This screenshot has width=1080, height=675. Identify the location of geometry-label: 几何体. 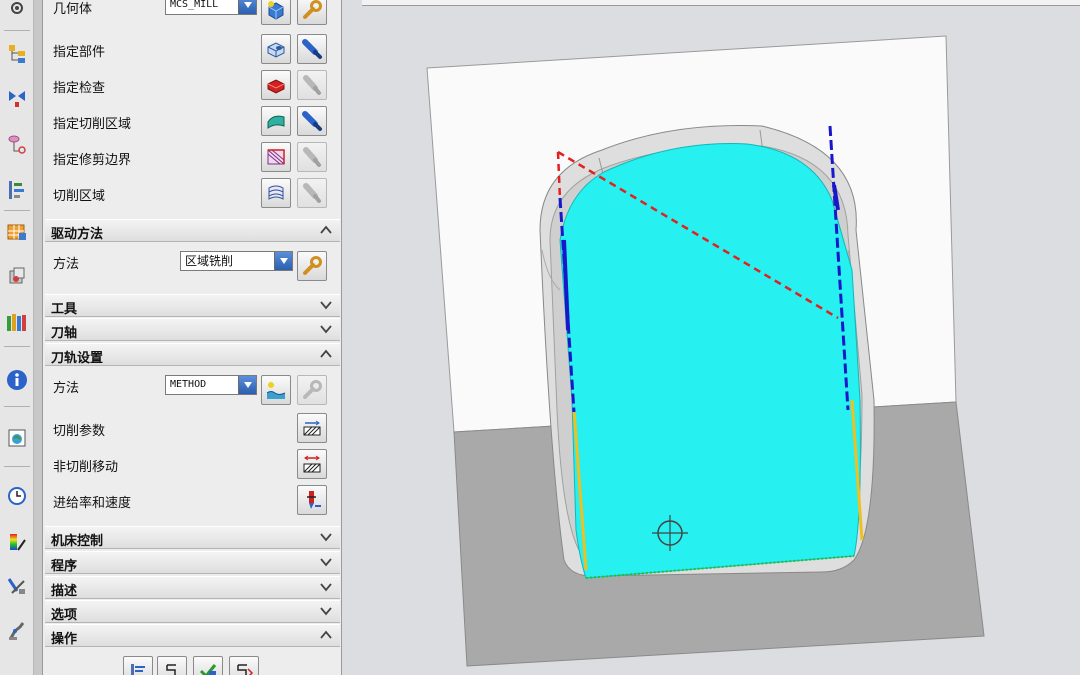
(73, 9).